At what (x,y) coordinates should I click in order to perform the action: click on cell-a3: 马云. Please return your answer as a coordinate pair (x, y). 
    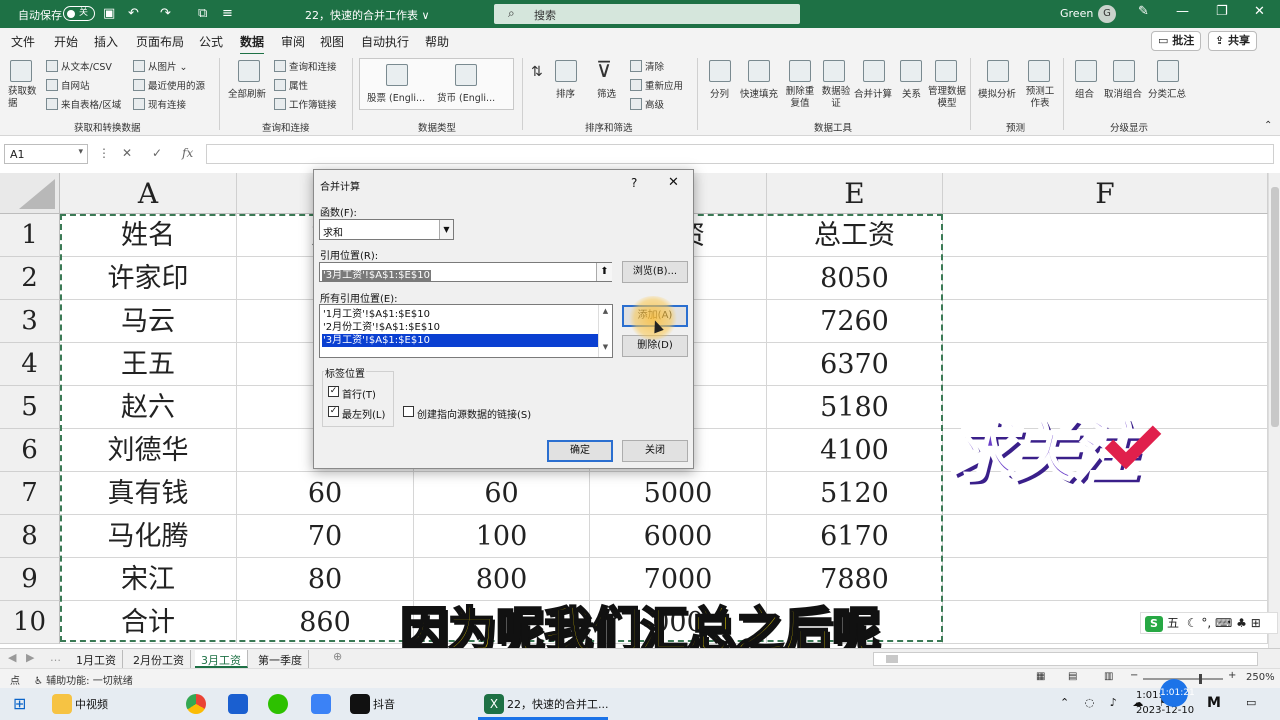
    Looking at the image, I should click on (148, 321).